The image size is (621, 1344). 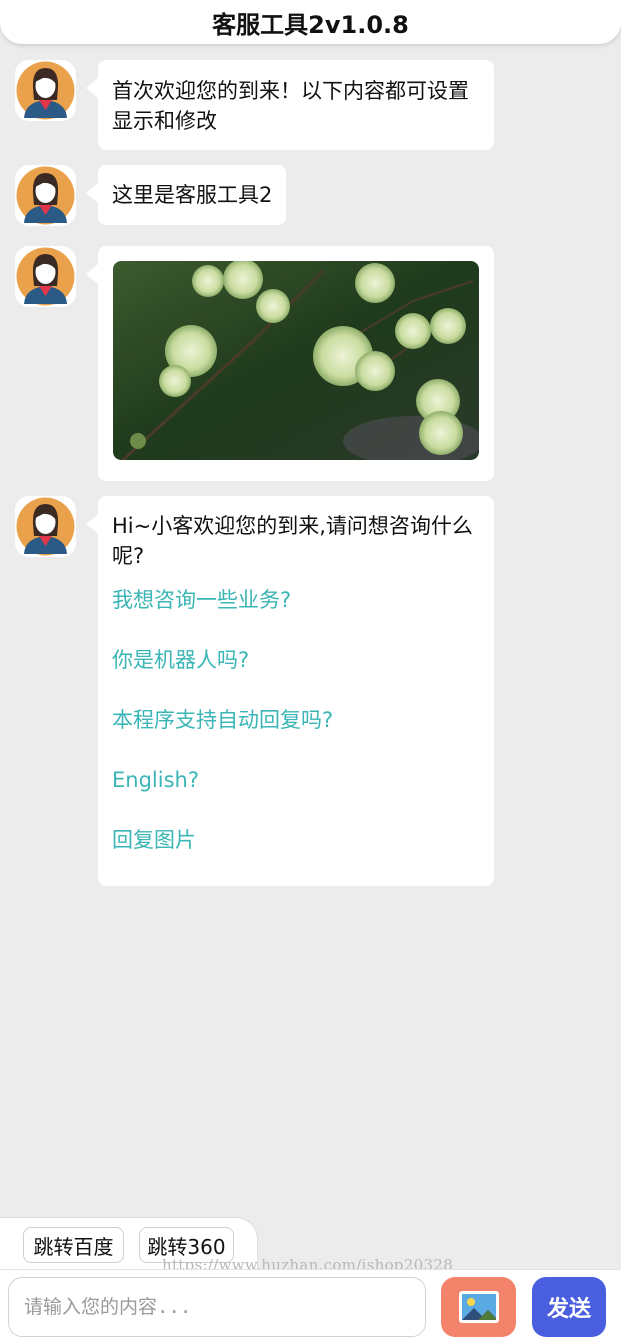 What do you see at coordinates (296, 840) in the screenshot?
I see `suggestion-link: 回复图片` at bounding box center [296, 840].